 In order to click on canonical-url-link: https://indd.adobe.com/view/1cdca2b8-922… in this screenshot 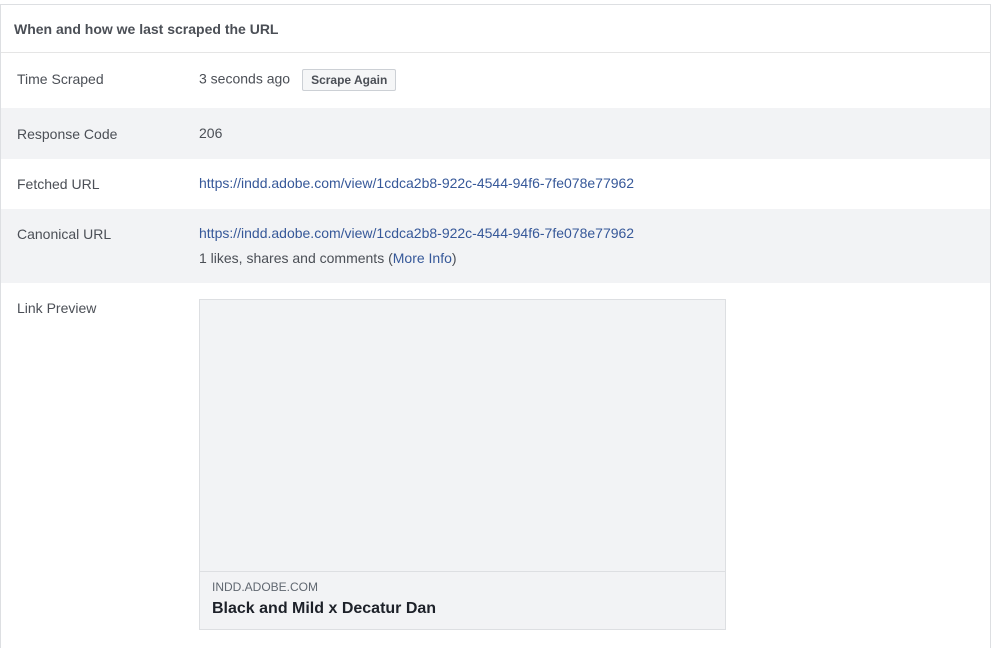, I will do `click(416, 233)`.